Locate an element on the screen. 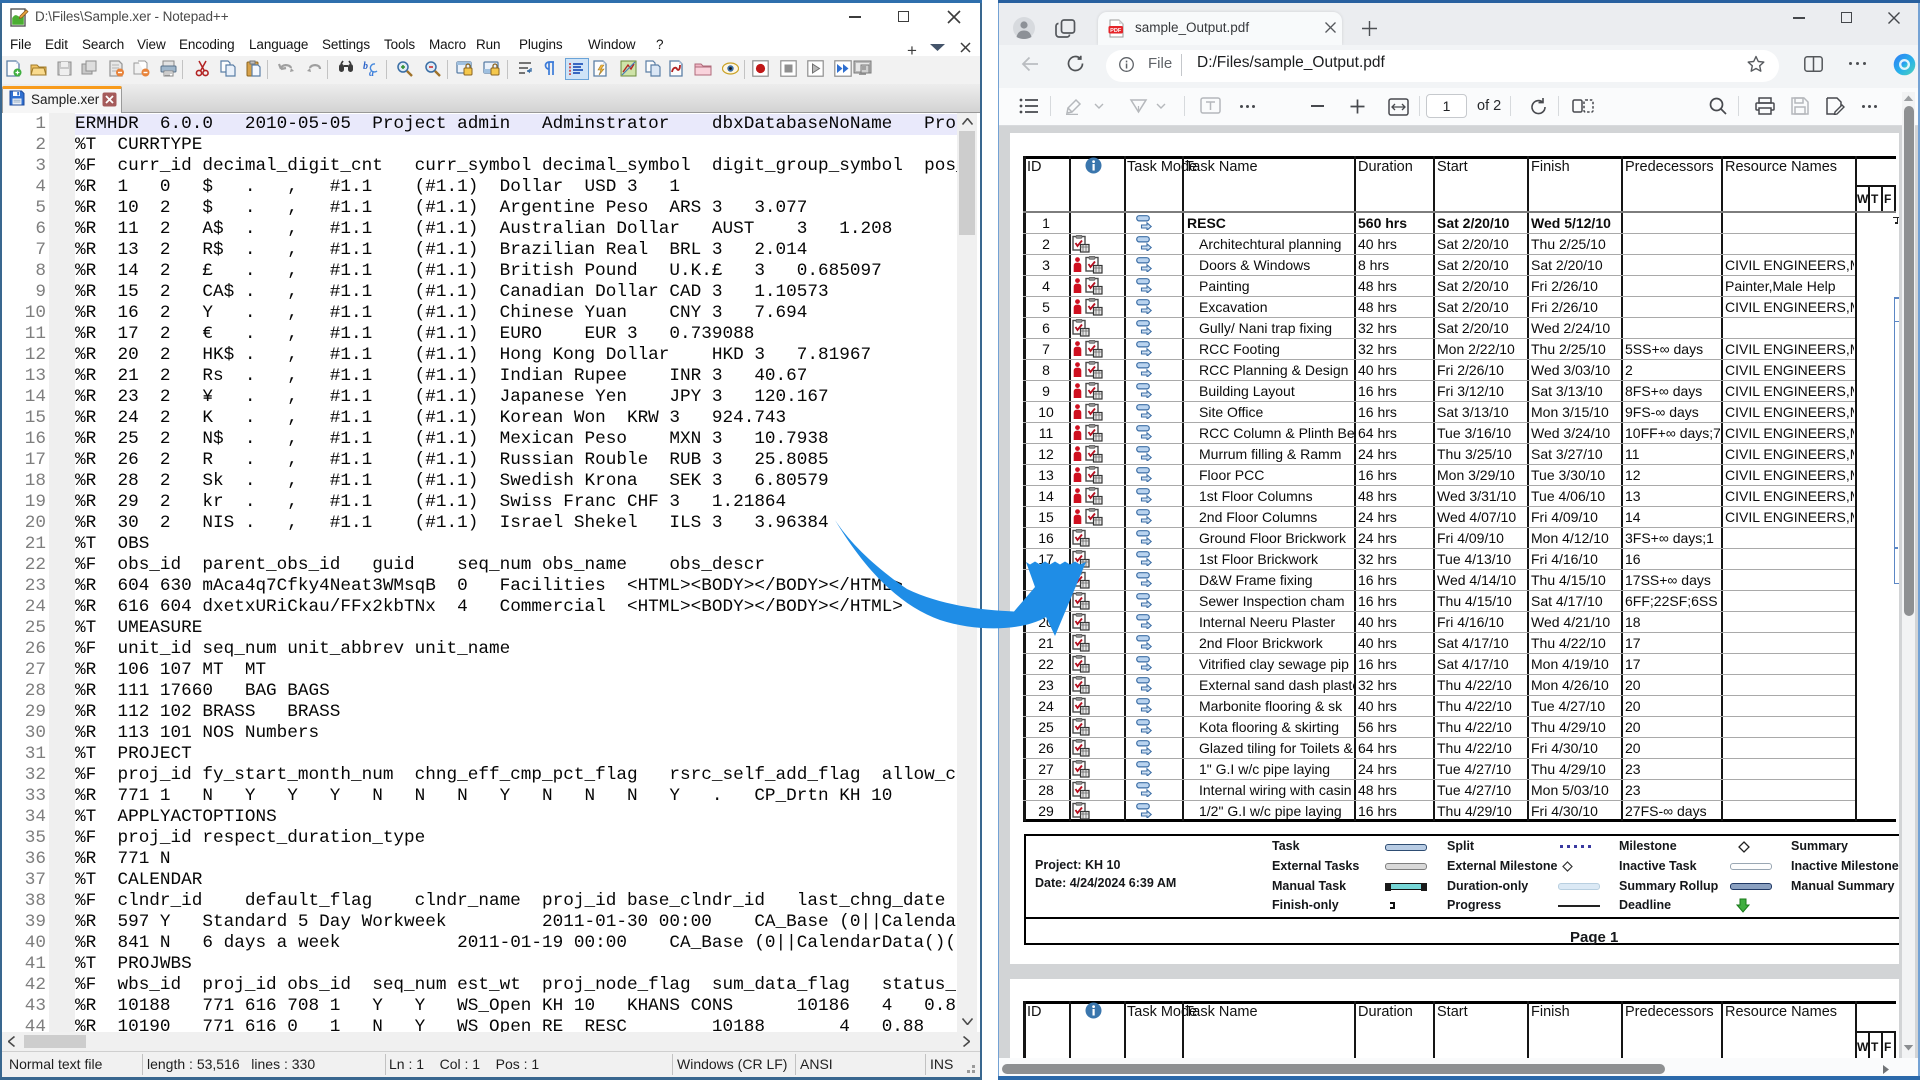 This screenshot has width=1920, height=1080. svg-text: PDF is located at coordinates (1116, 31).